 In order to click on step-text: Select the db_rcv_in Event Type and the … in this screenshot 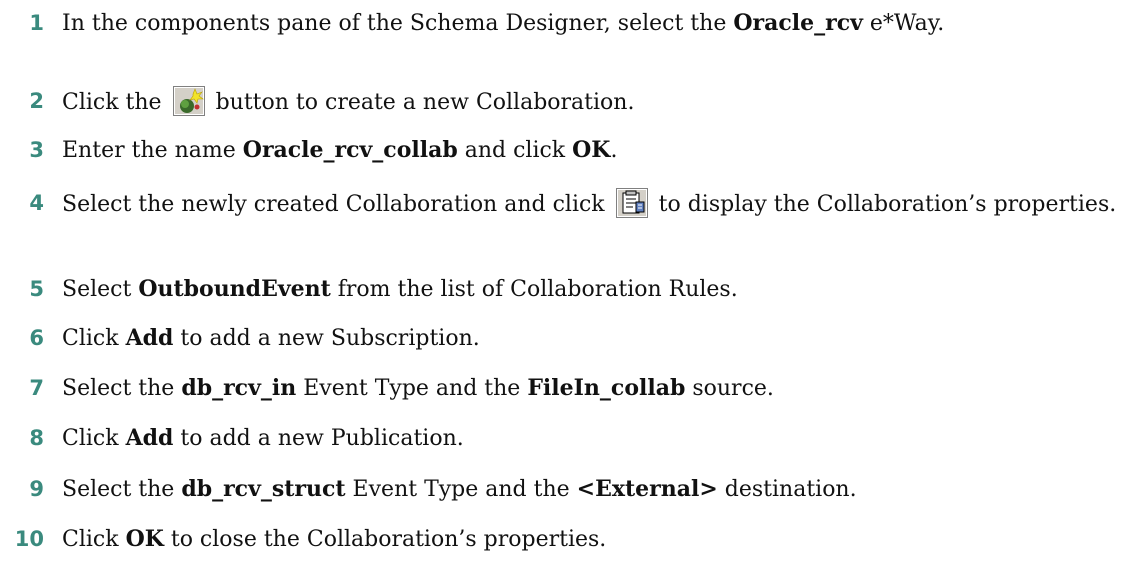, I will do `click(592, 388)`.